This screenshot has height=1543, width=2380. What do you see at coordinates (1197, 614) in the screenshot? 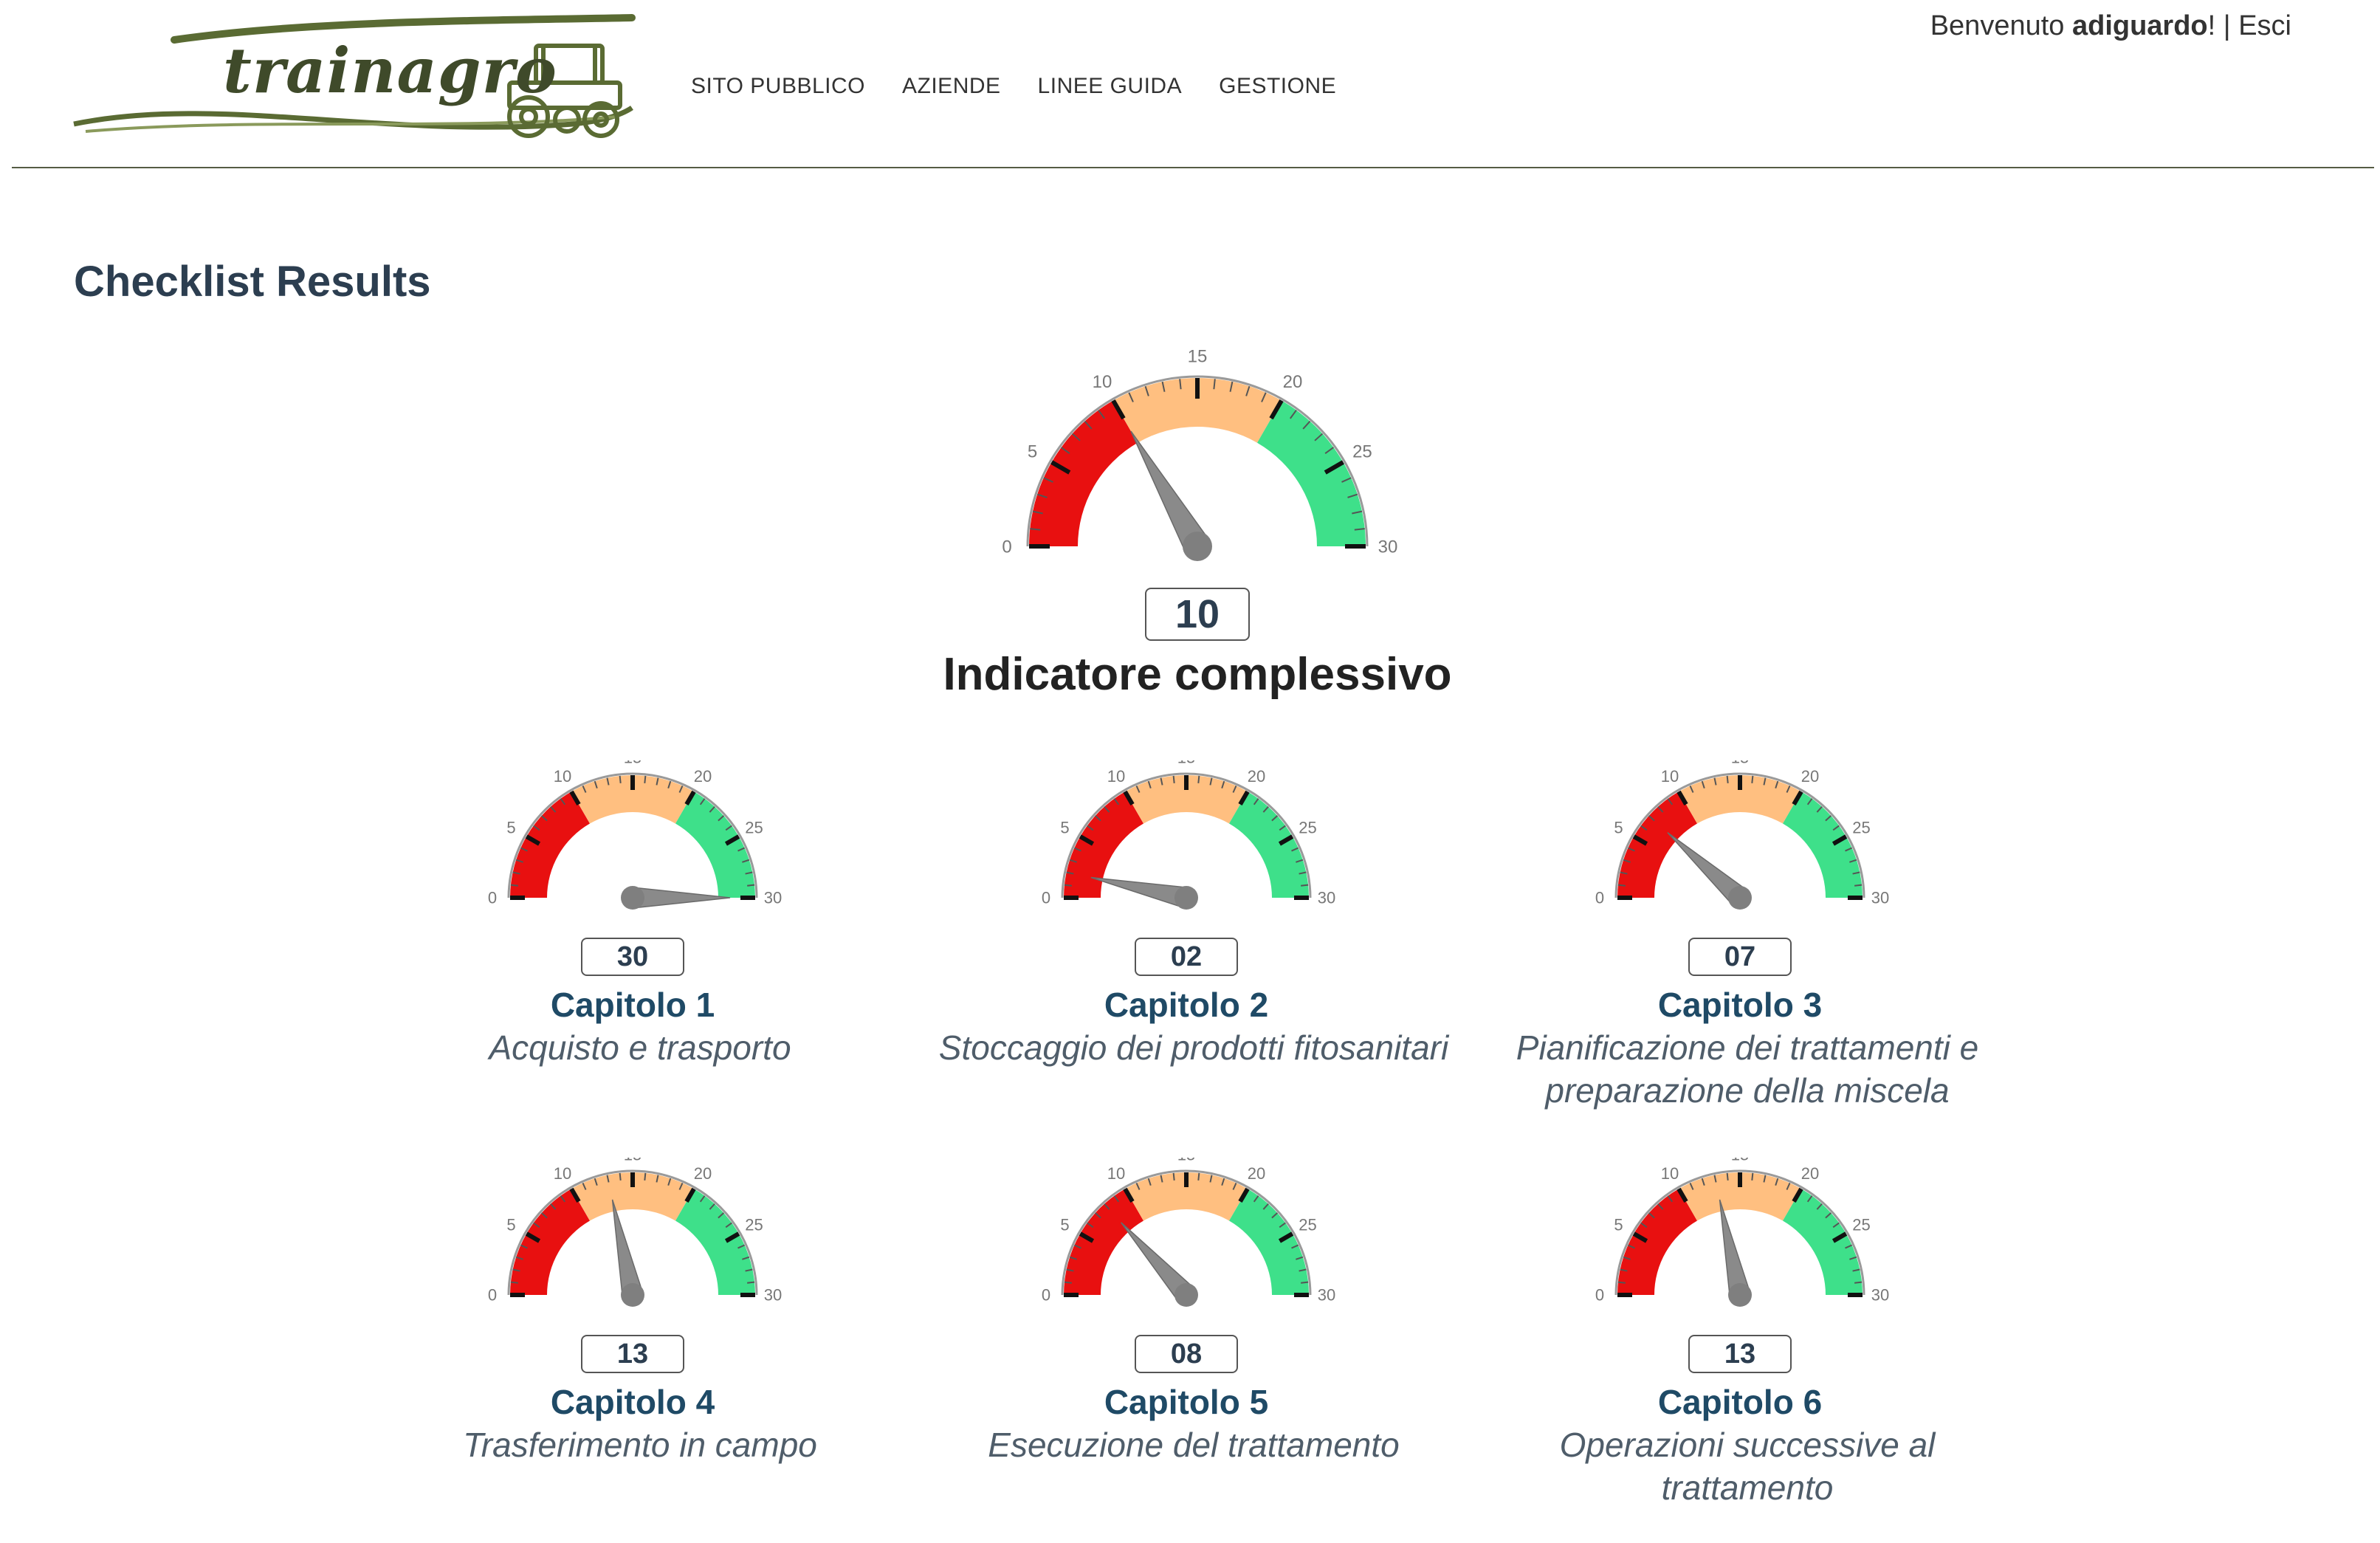
I see `overall-value-box: 10` at bounding box center [1197, 614].